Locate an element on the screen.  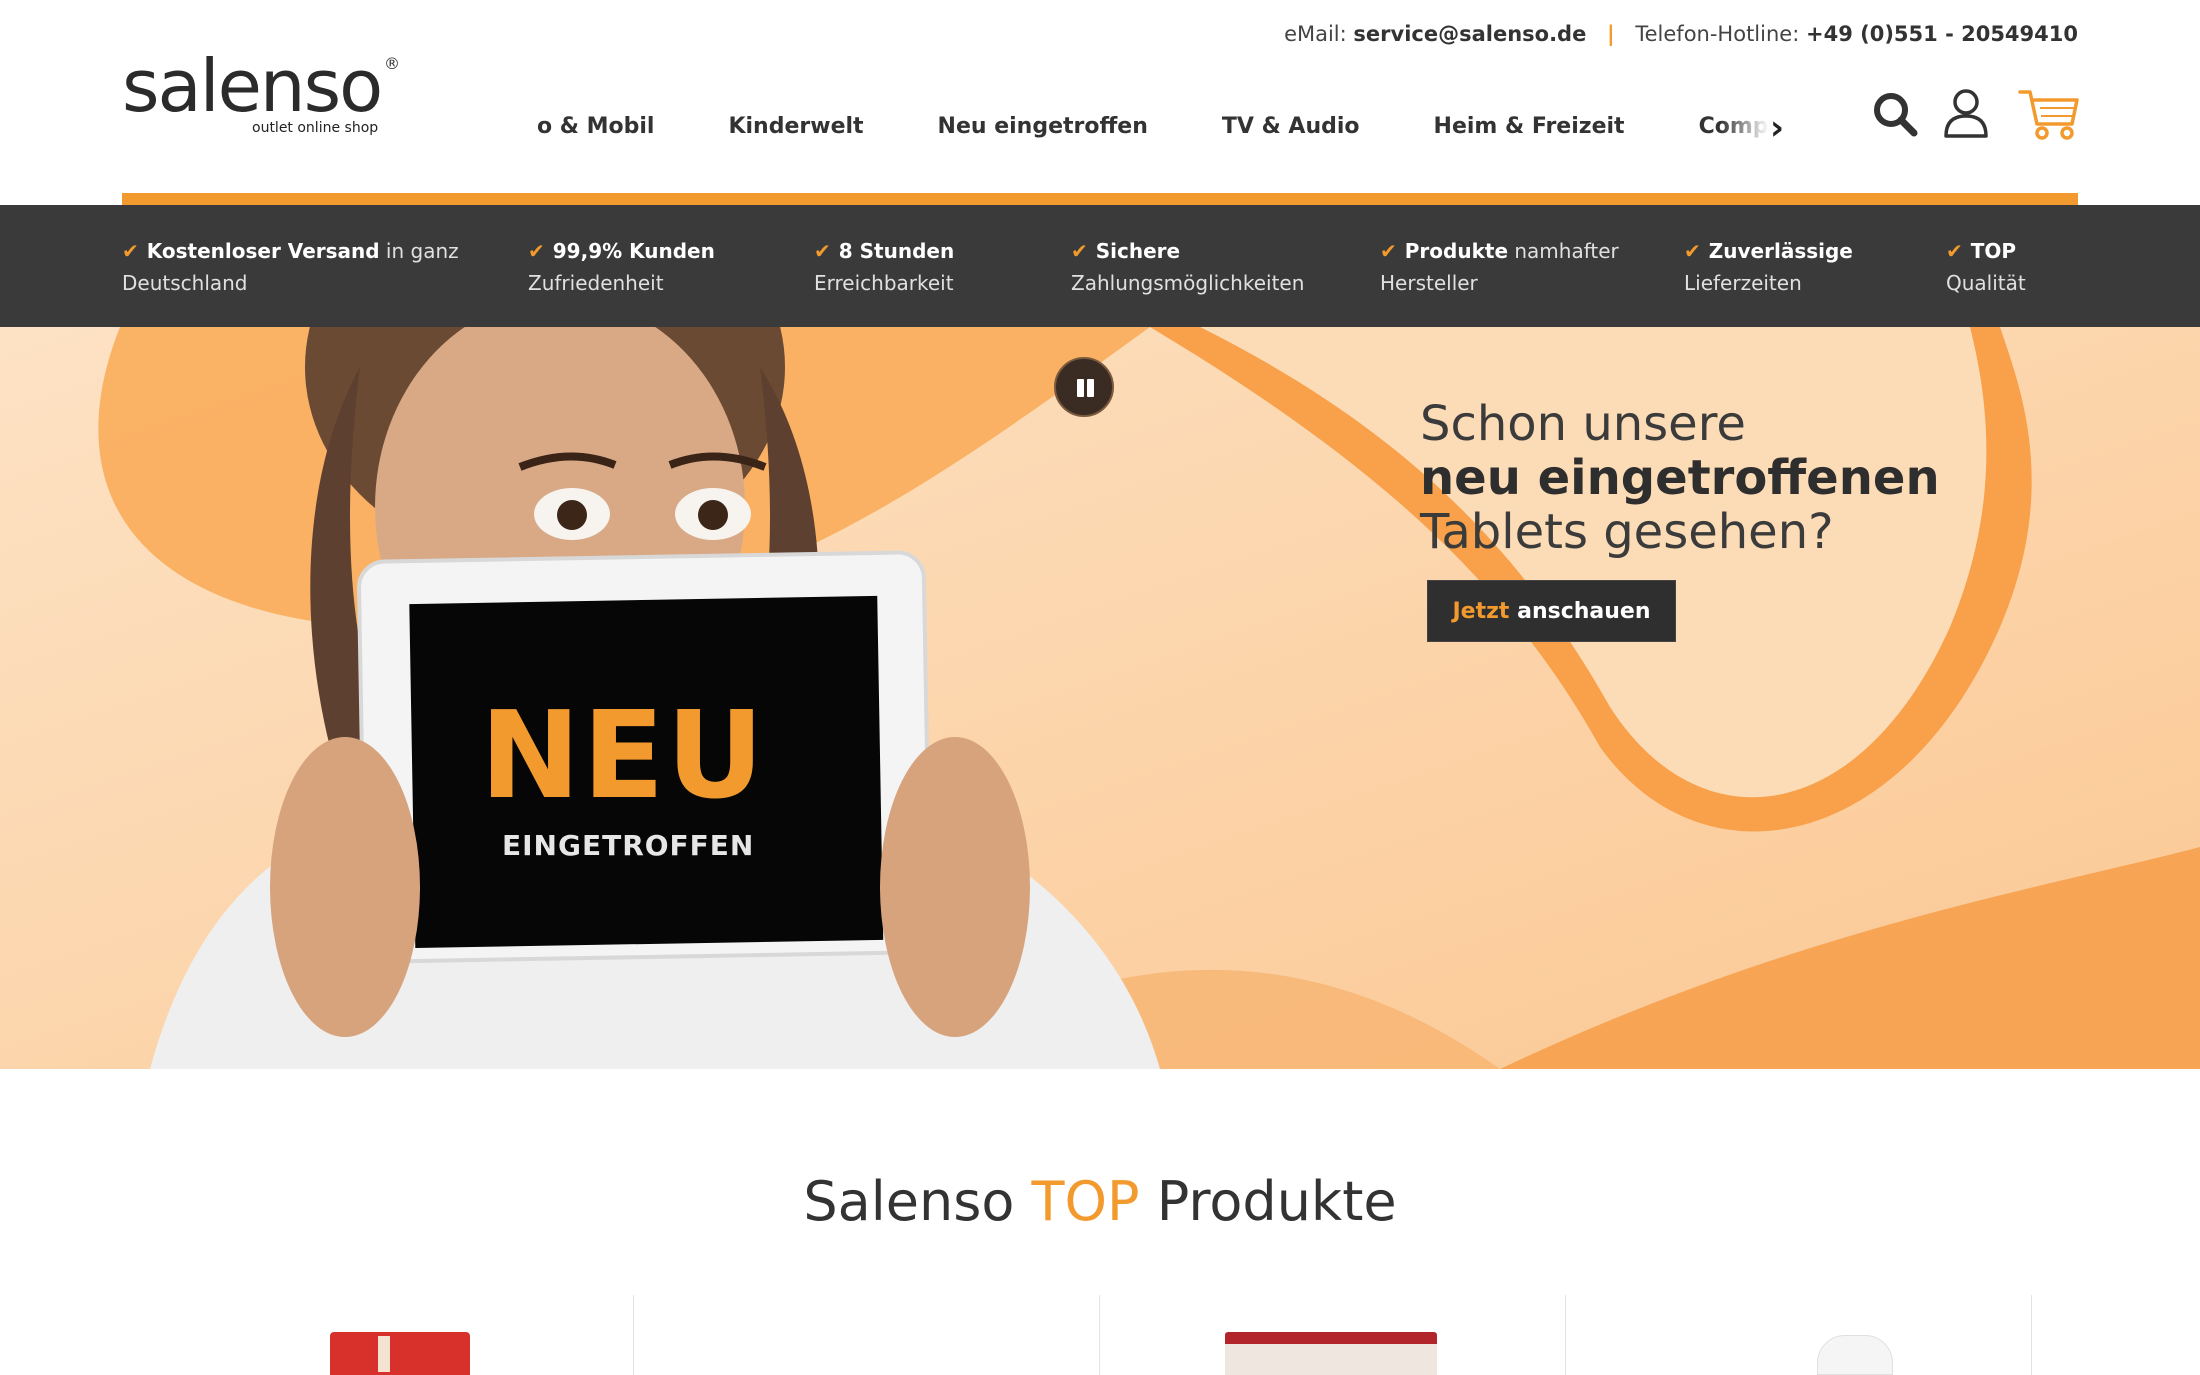
usp-item: ✔ Kostenloser Versand in ganz Deutschland is located at coordinates (290, 267).